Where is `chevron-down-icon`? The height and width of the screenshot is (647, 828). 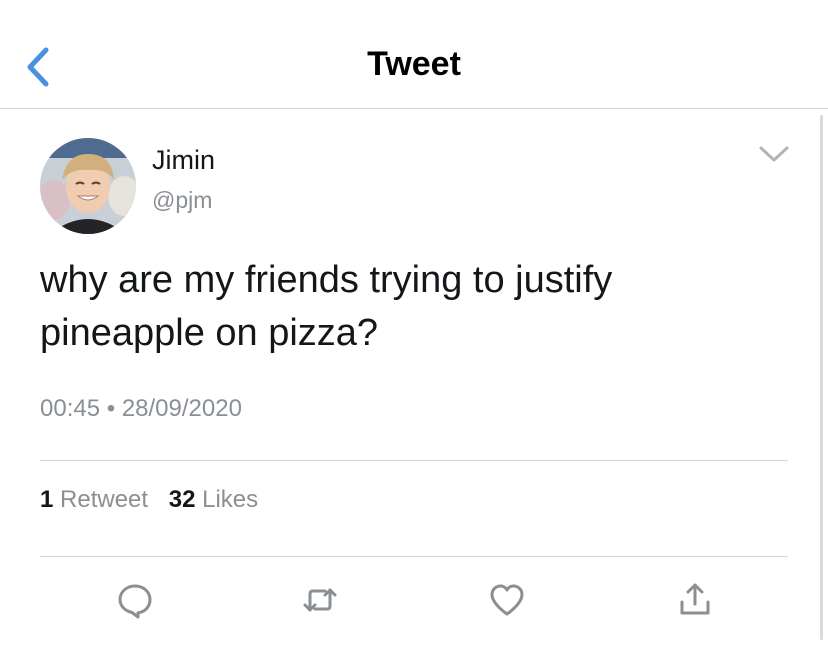 chevron-down-icon is located at coordinates (774, 154).